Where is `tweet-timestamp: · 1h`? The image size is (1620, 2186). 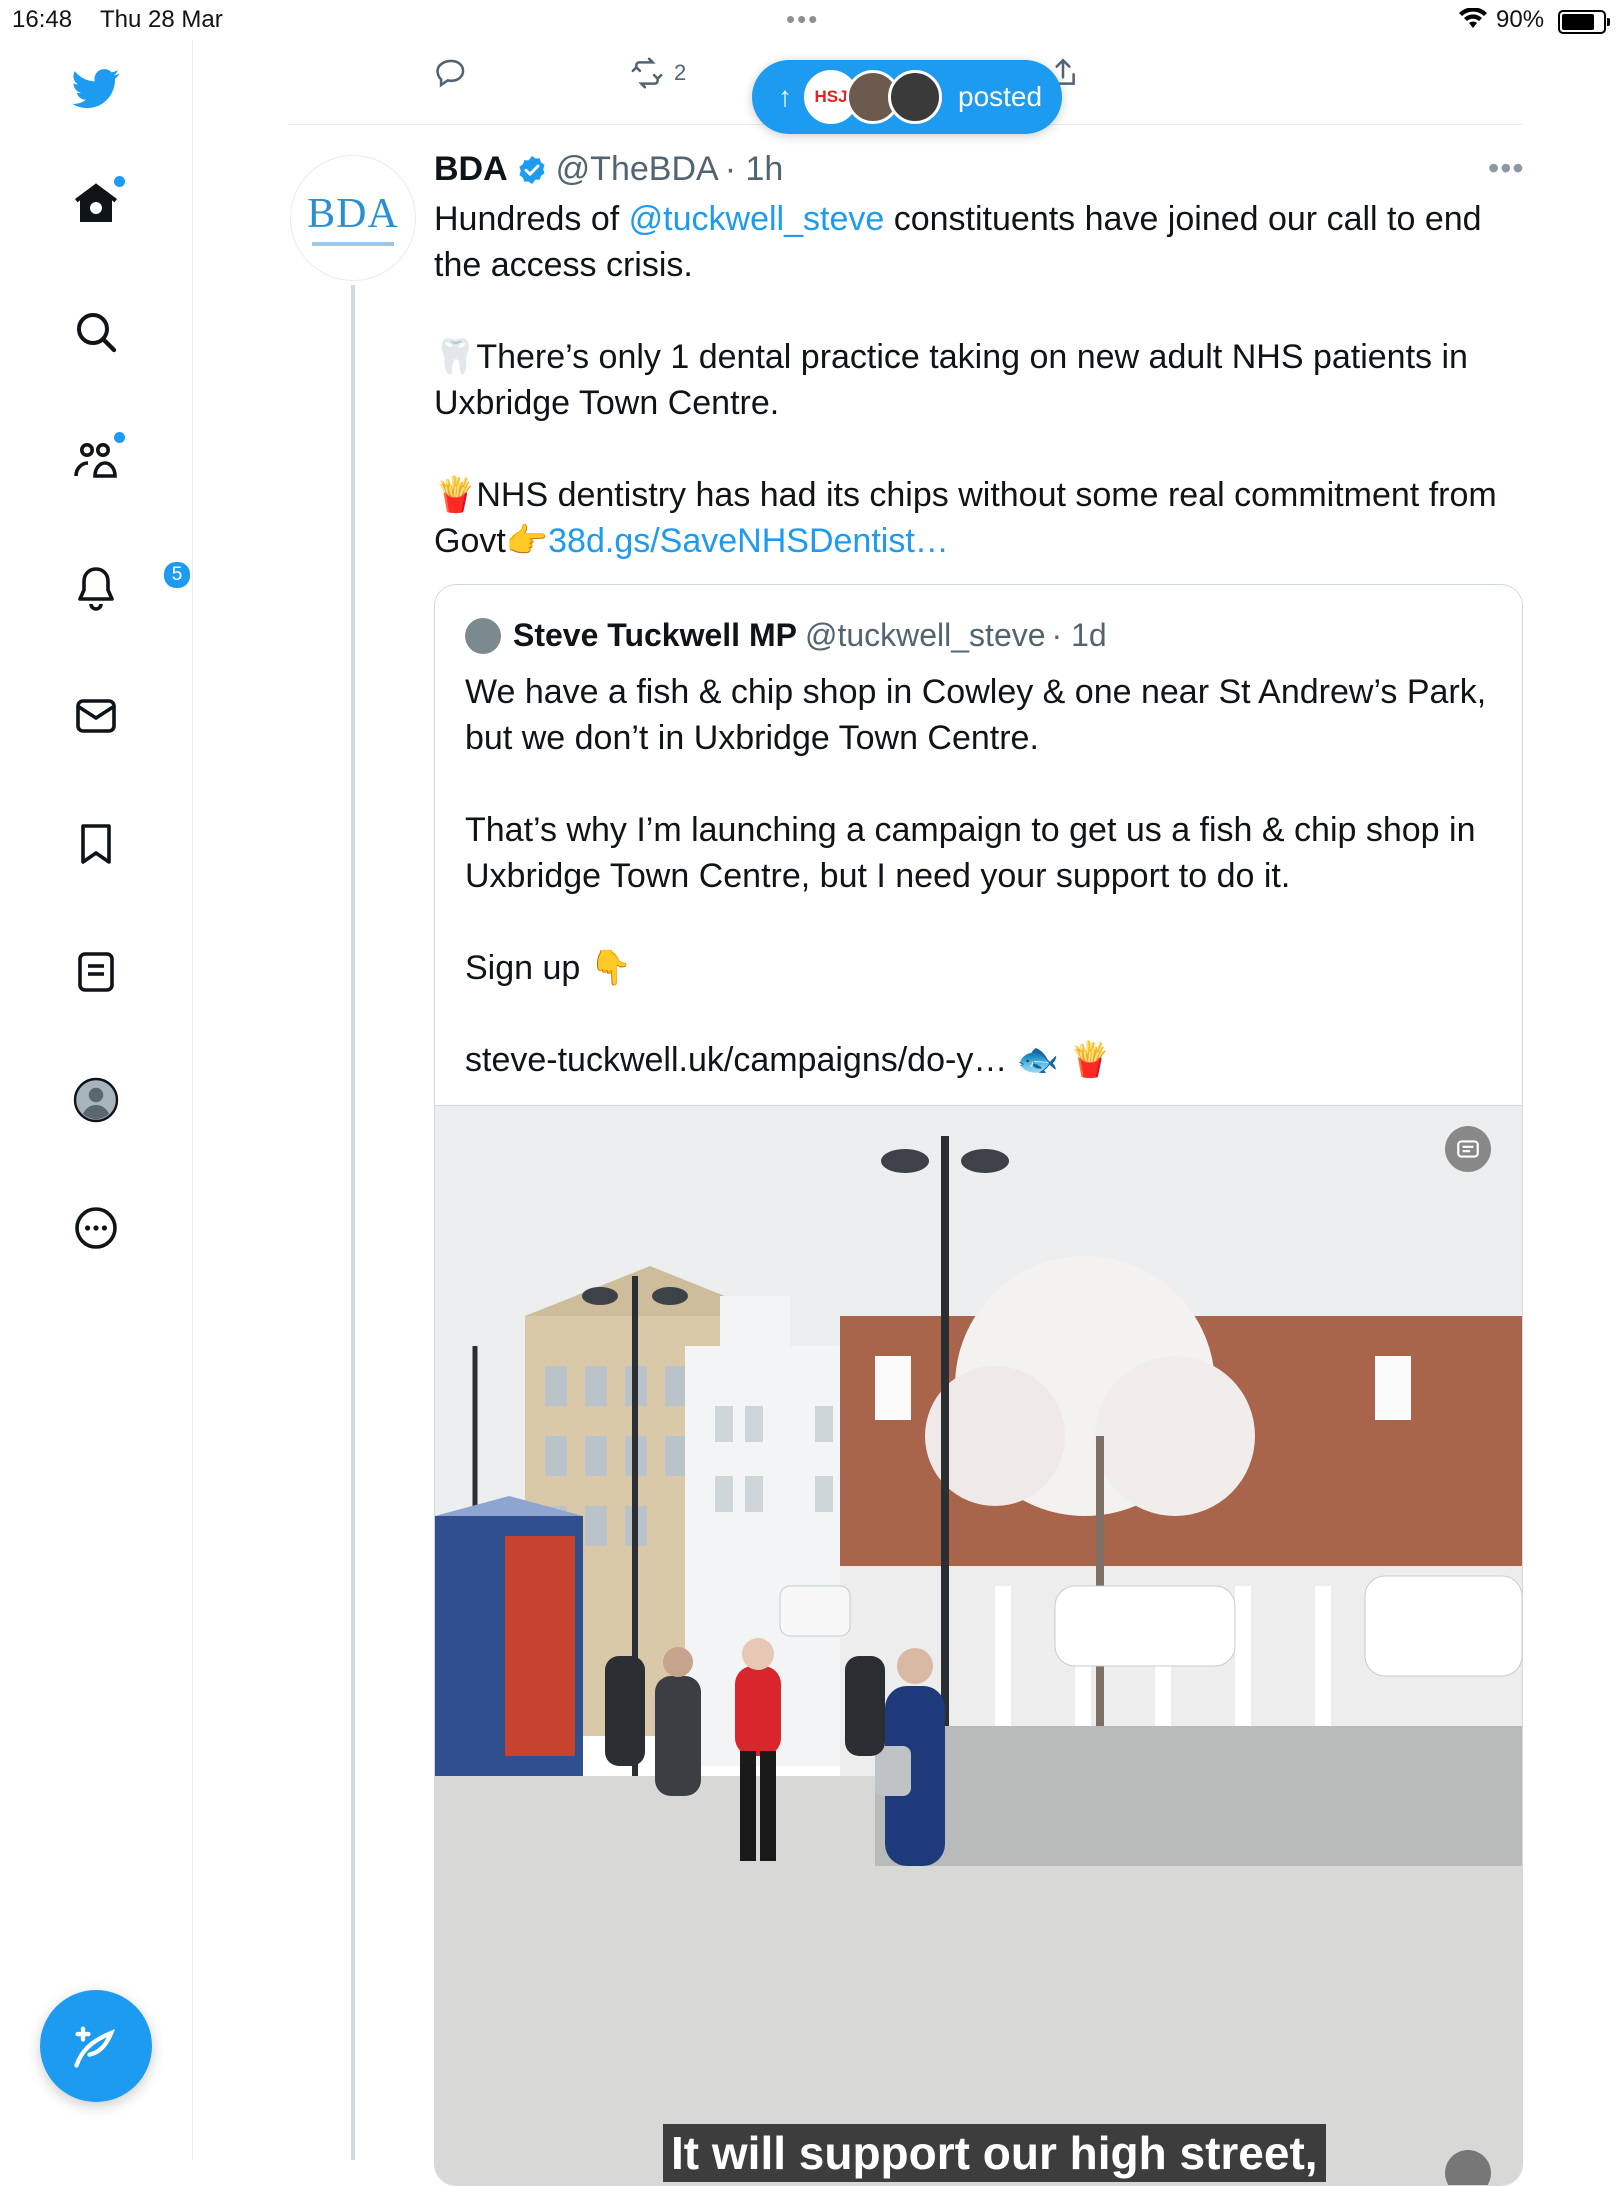
tweet-timestamp: · 1h is located at coordinates (754, 169).